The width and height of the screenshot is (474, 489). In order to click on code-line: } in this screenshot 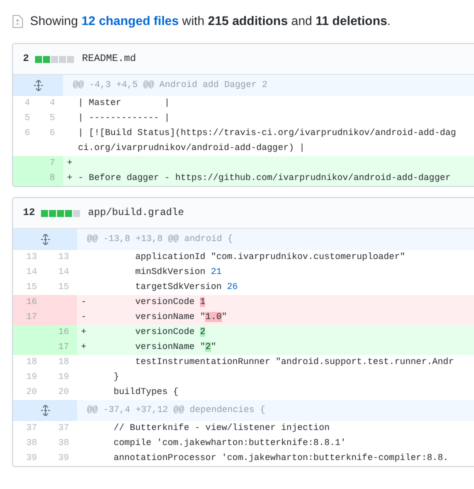, I will do `click(116, 377)`.